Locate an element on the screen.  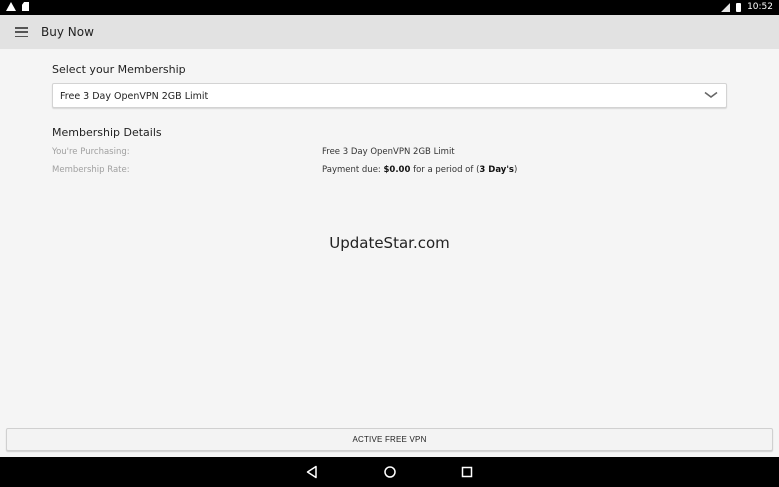
purchasing-value: Free 3 Day OpenVPN 2GB Limit is located at coordinates (388, 152).